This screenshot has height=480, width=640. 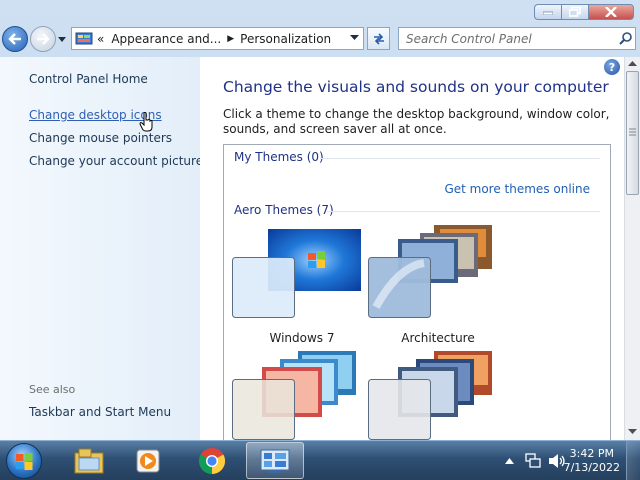 What do you see at coordinates (533, 461) in the screenshot?
I see `network-icon` at bounding box center [533, 461].